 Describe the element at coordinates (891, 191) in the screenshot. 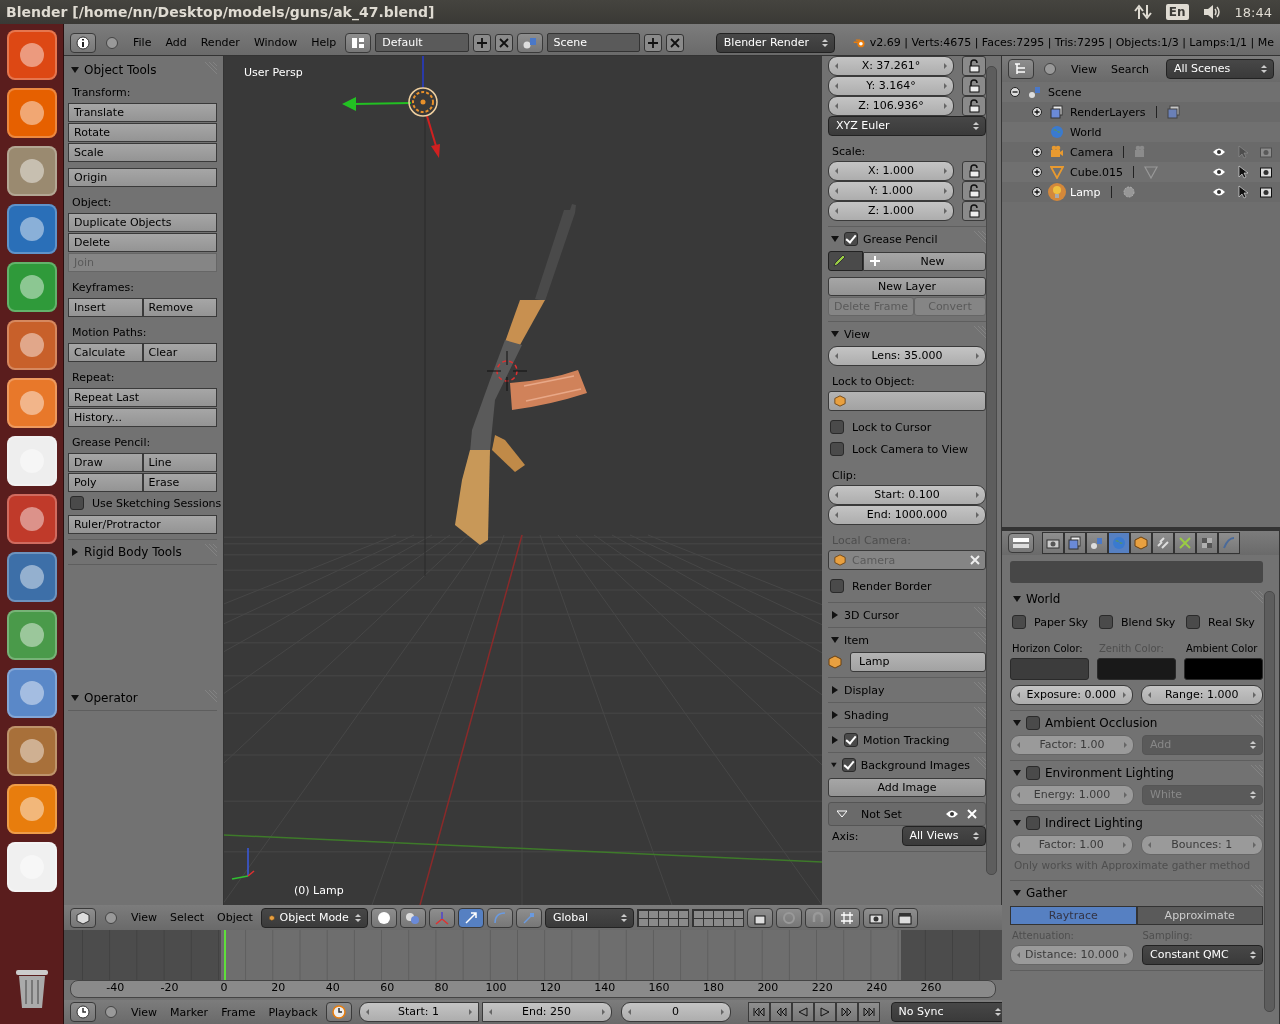

I see `number-field: Y: 1.000` at that location.